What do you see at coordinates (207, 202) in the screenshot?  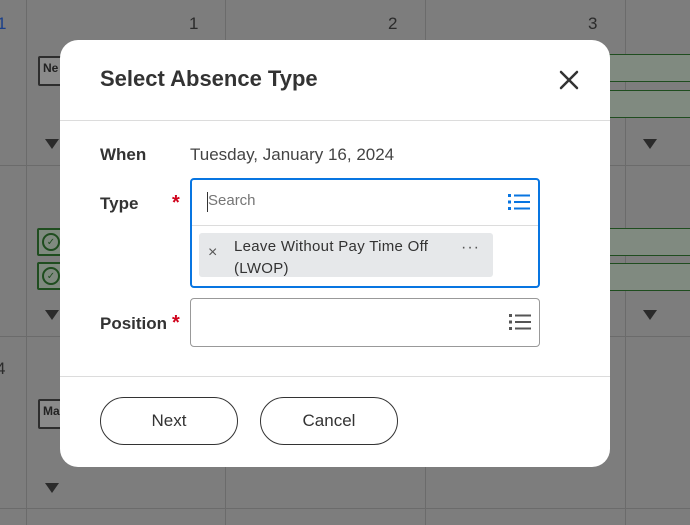 I see `text-cursor` at bounding box center [207, 202].